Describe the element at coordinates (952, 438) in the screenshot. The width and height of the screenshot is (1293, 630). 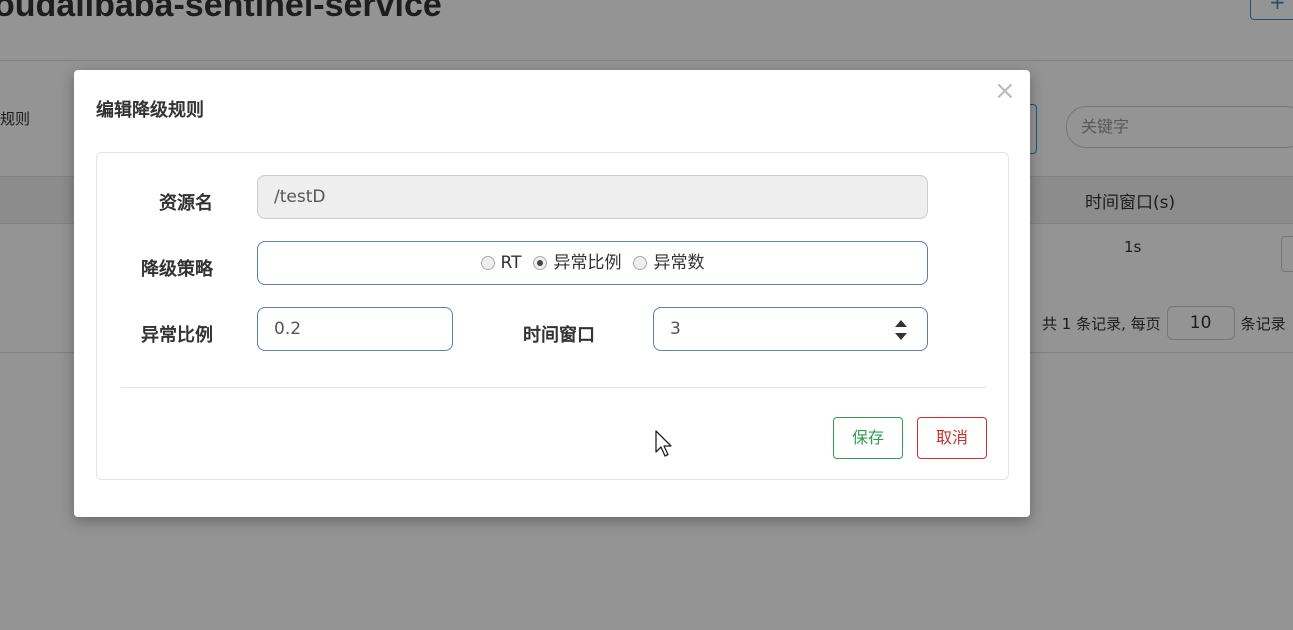
I see `cancel-button: 取消` at that location.